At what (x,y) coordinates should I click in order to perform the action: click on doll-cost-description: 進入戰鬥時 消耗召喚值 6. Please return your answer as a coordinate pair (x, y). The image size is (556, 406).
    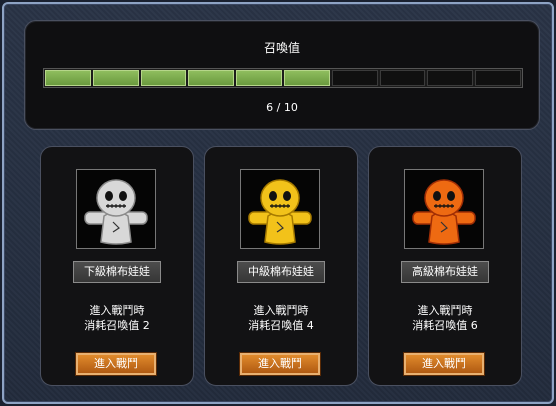
    Looking at the image, I should click on (445, 318).